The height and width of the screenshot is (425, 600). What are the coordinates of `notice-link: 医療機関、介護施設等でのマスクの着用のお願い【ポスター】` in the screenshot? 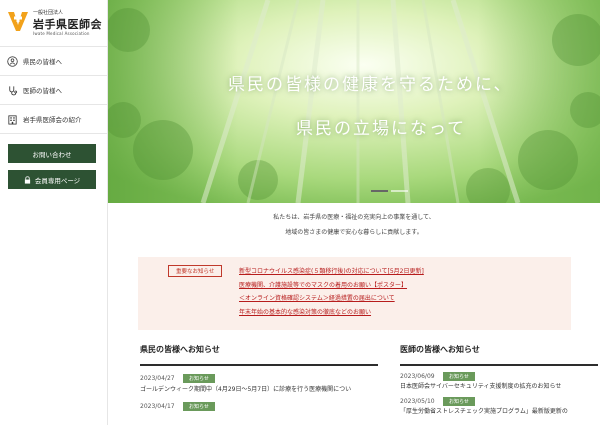 It's located at (331, 286).